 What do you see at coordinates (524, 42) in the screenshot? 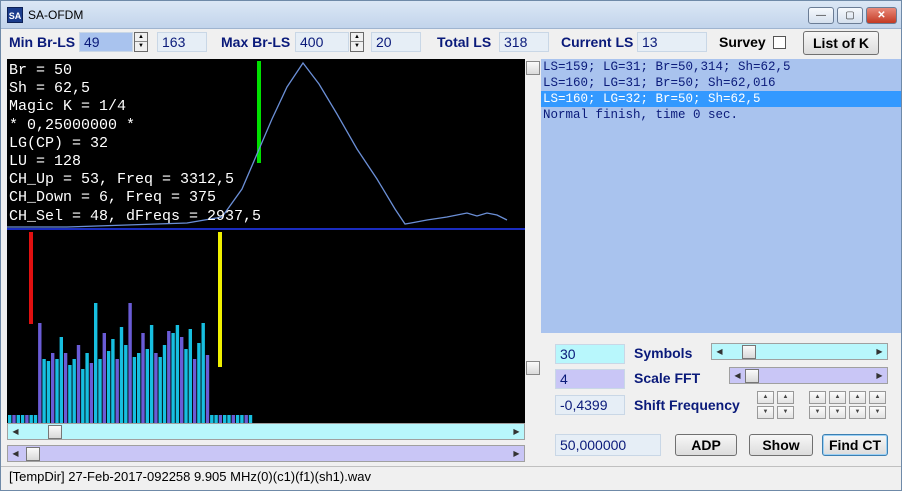
I see `total-ls-value: 318` at bounding box center [524, 42].